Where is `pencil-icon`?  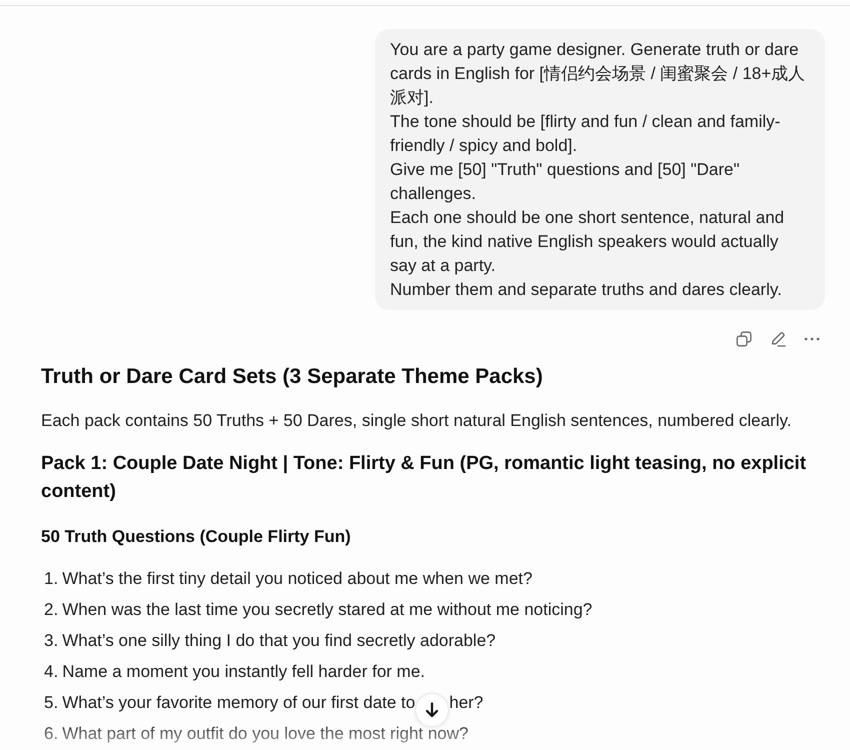
pencil-icon is located at coordinates (778, 339).